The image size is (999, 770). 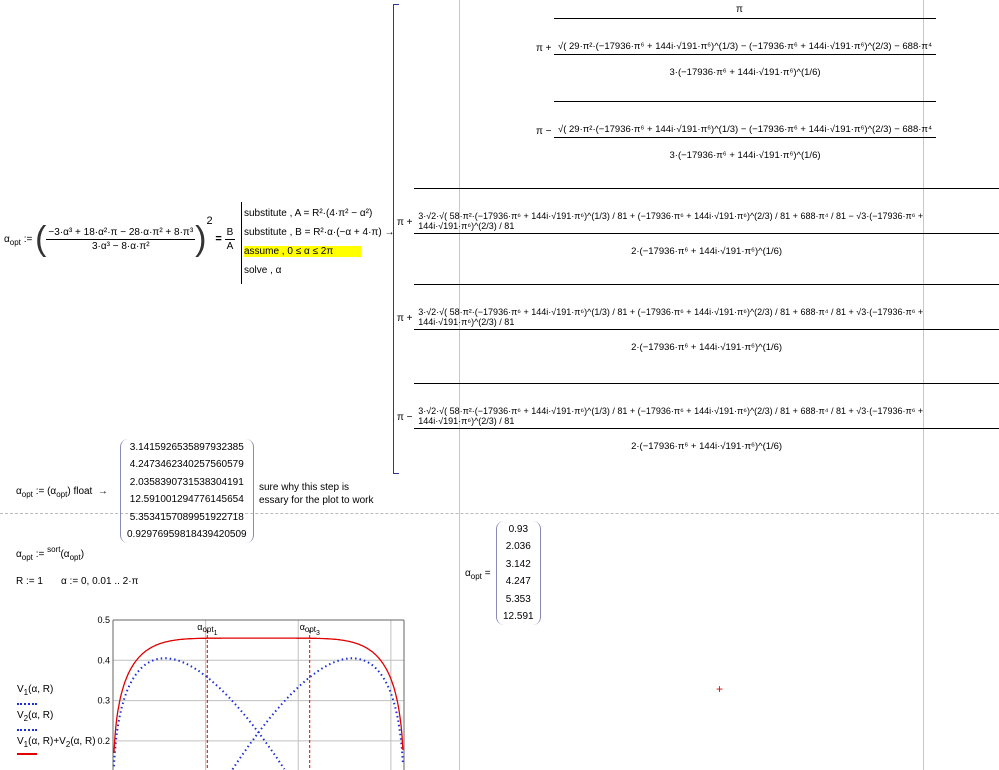 I want to click on exponent: 2, so click(x=209, y=221).